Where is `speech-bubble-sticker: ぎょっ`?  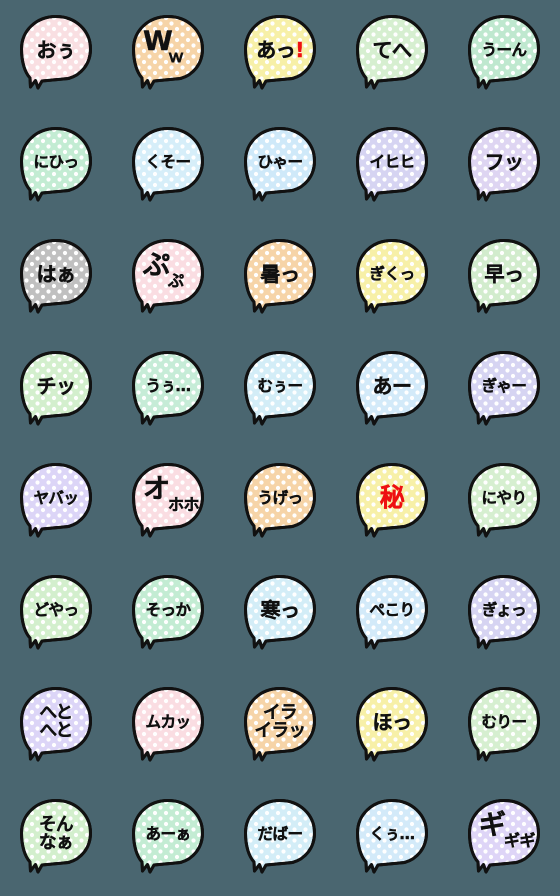 speech-bubble-sticker: ぎょっ is located at coordinates (504, 616).